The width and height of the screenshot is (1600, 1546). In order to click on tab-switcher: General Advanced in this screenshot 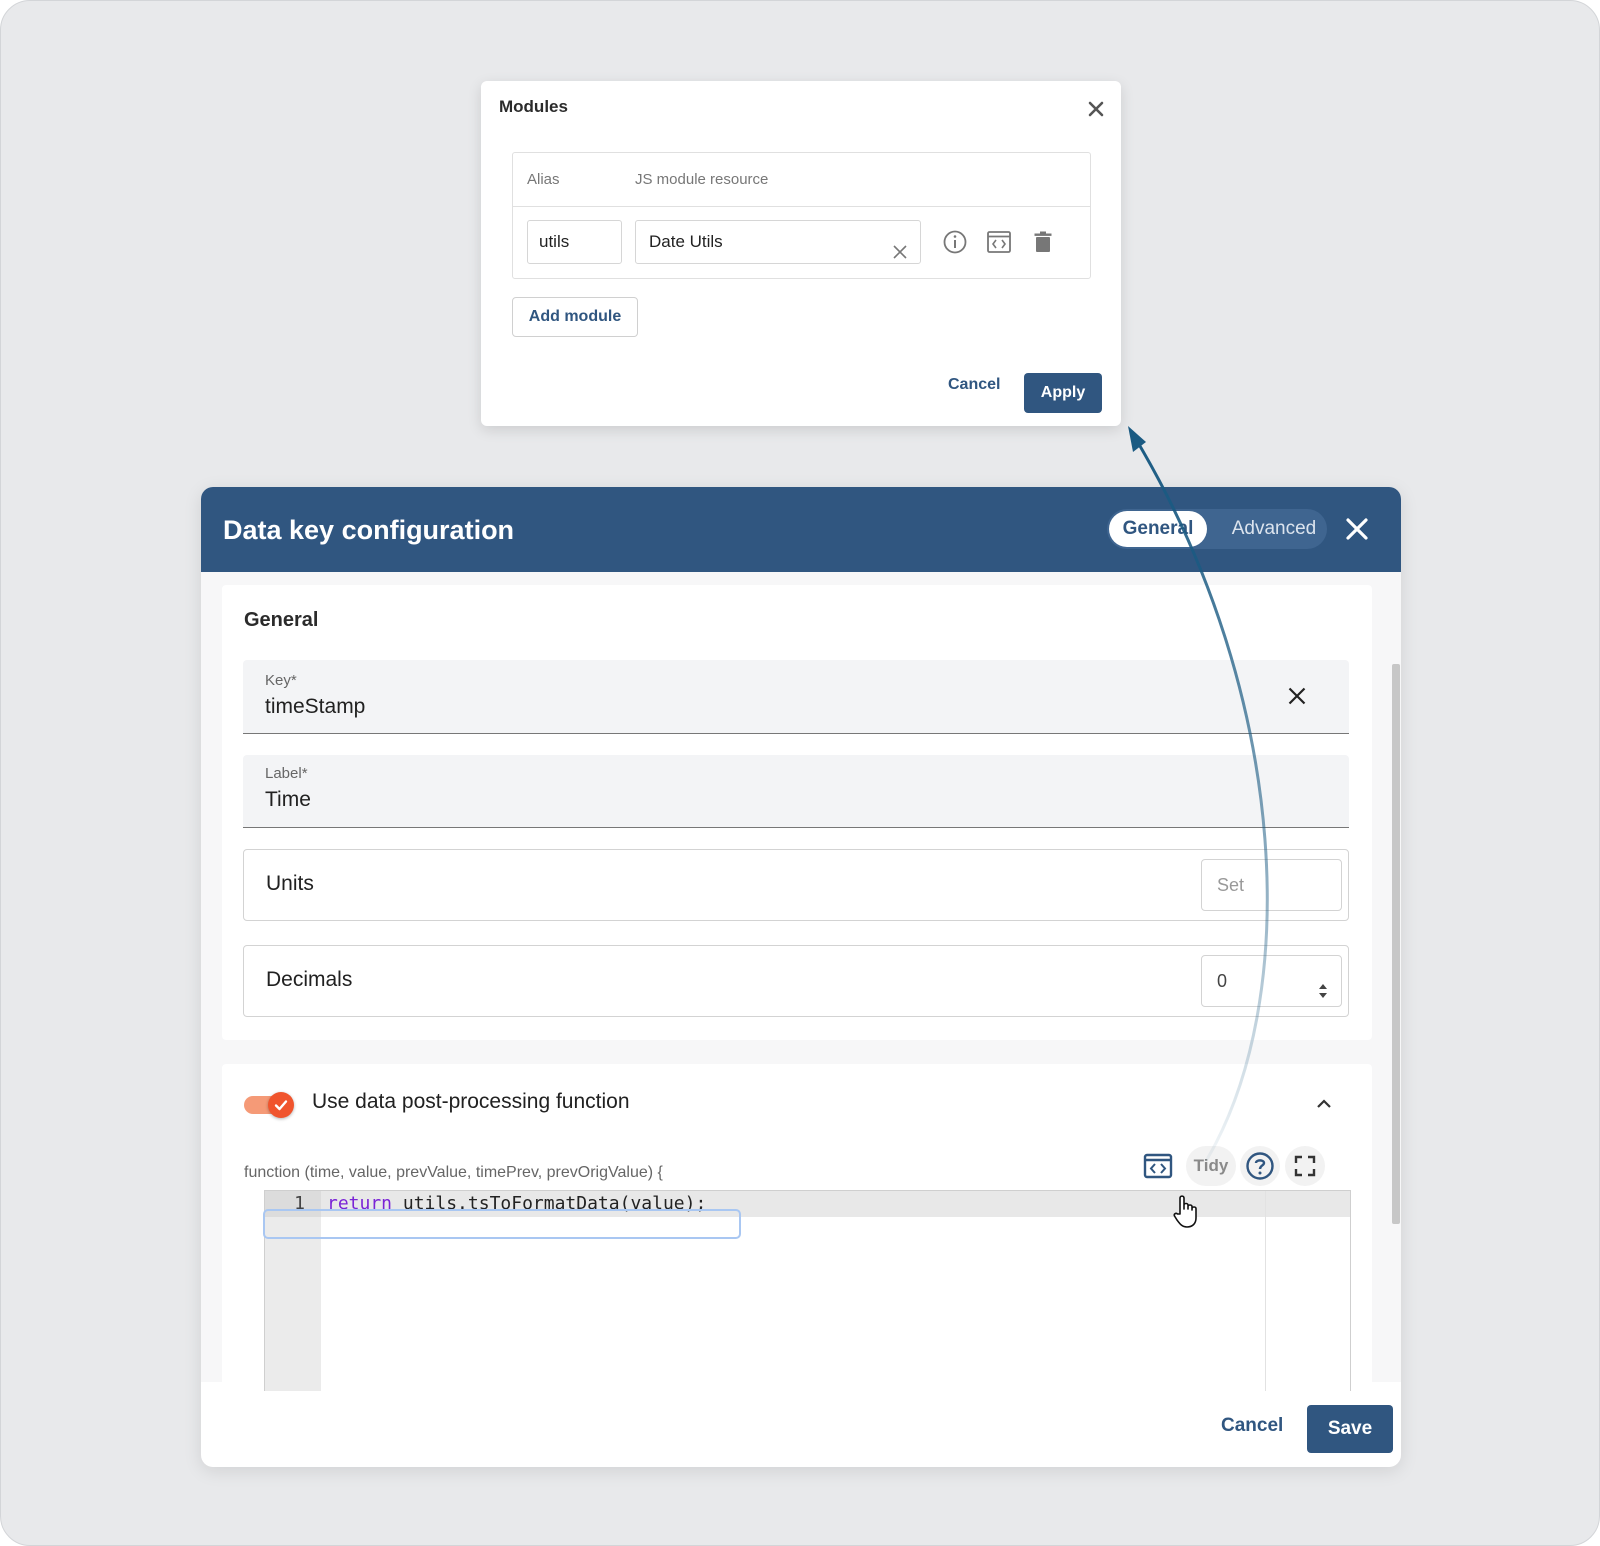, I will do `click(1217, 529)`.